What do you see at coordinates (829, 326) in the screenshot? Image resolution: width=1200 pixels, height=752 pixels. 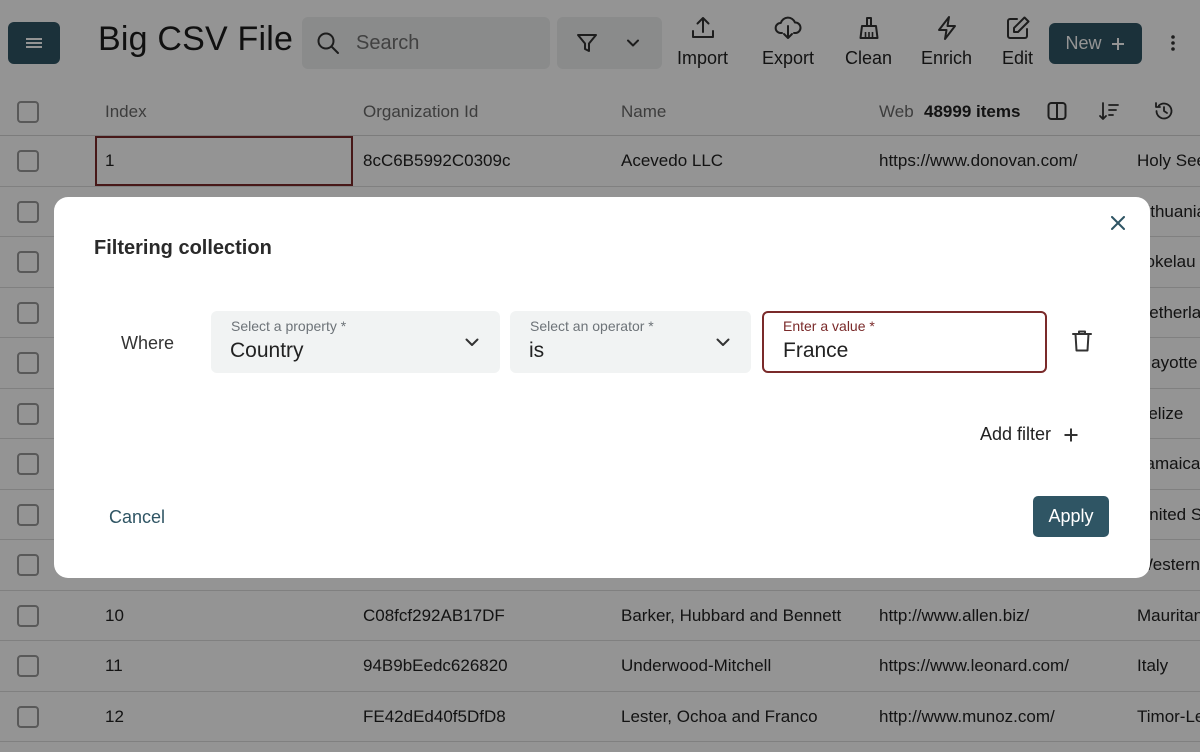 I see `value-input-label: Enter a value *` at bounding box center [829, 326].